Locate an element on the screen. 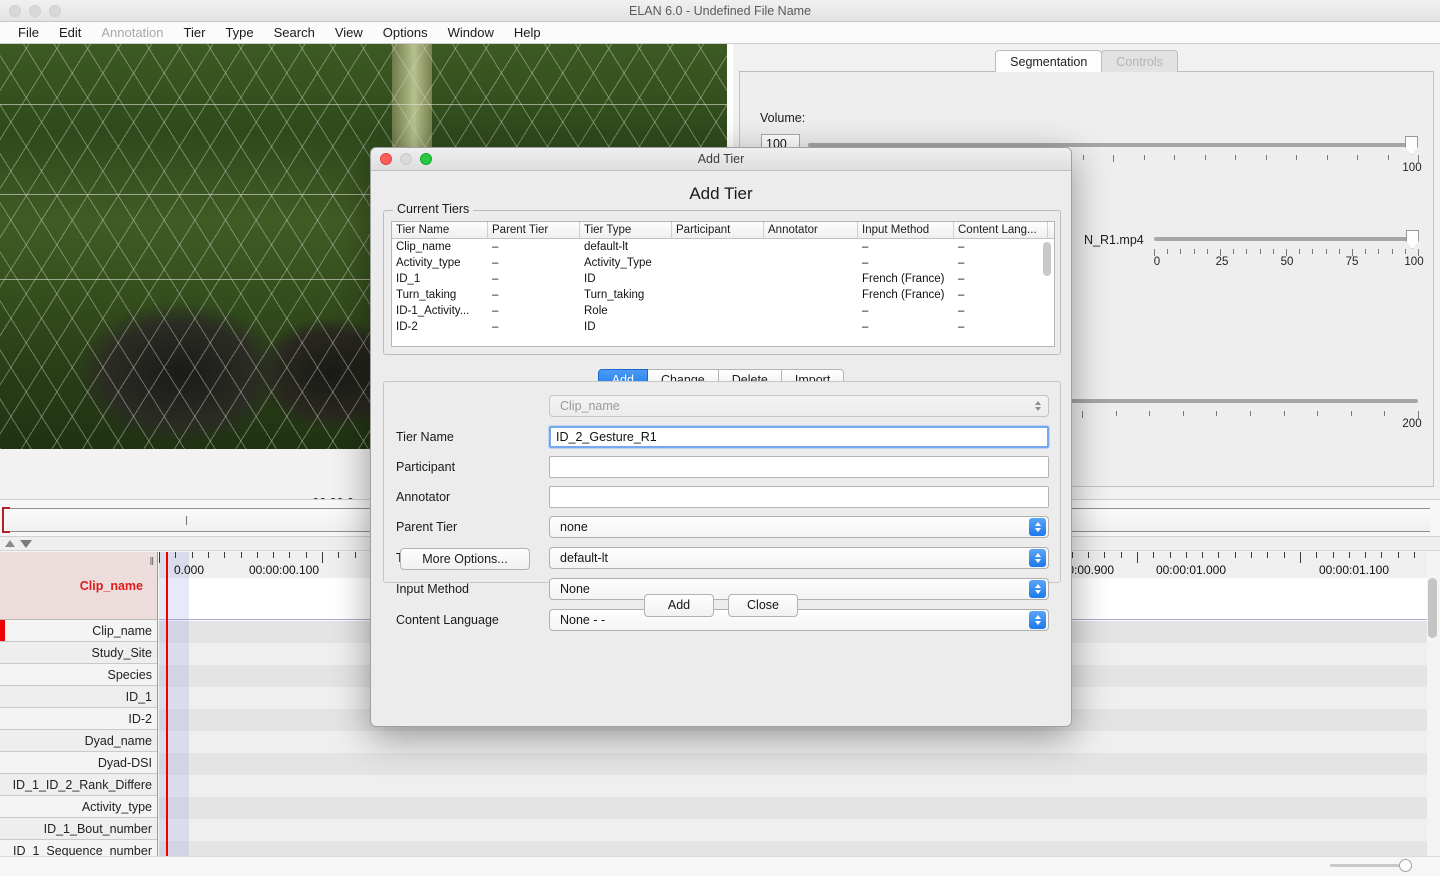 This screenshot has height=876, width=1440. current-tiers-label: Current Tiers is located at coordinates (433, 209).